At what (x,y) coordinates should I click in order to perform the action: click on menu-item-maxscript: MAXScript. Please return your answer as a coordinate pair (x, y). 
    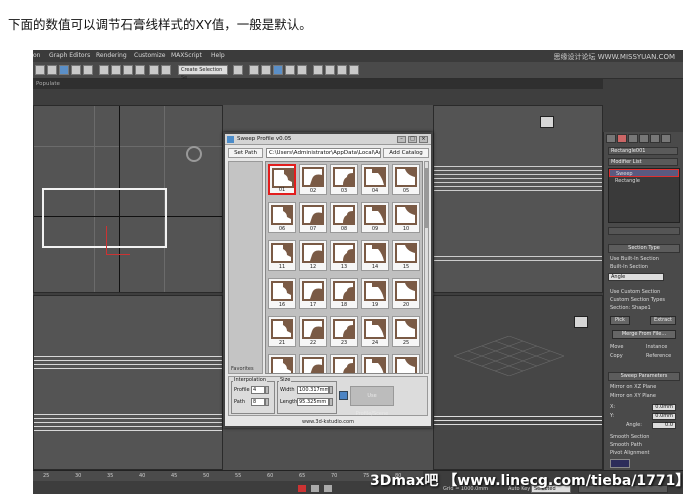
    Looking at the image, I should click on (186, 55).